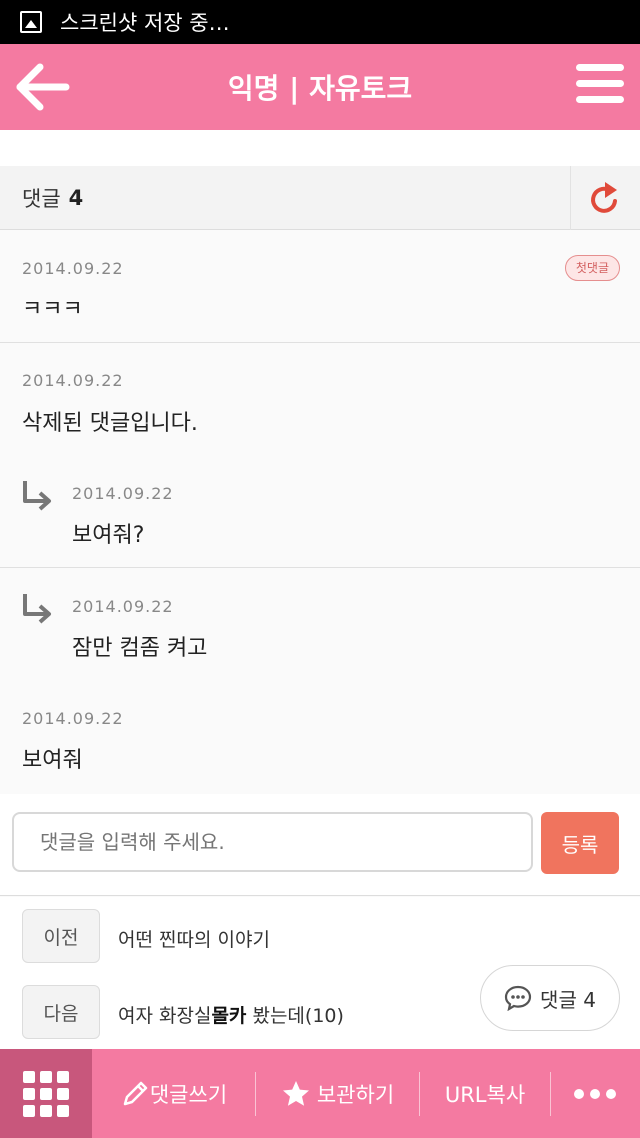  I want to click on more-button, so click(595, 1093).